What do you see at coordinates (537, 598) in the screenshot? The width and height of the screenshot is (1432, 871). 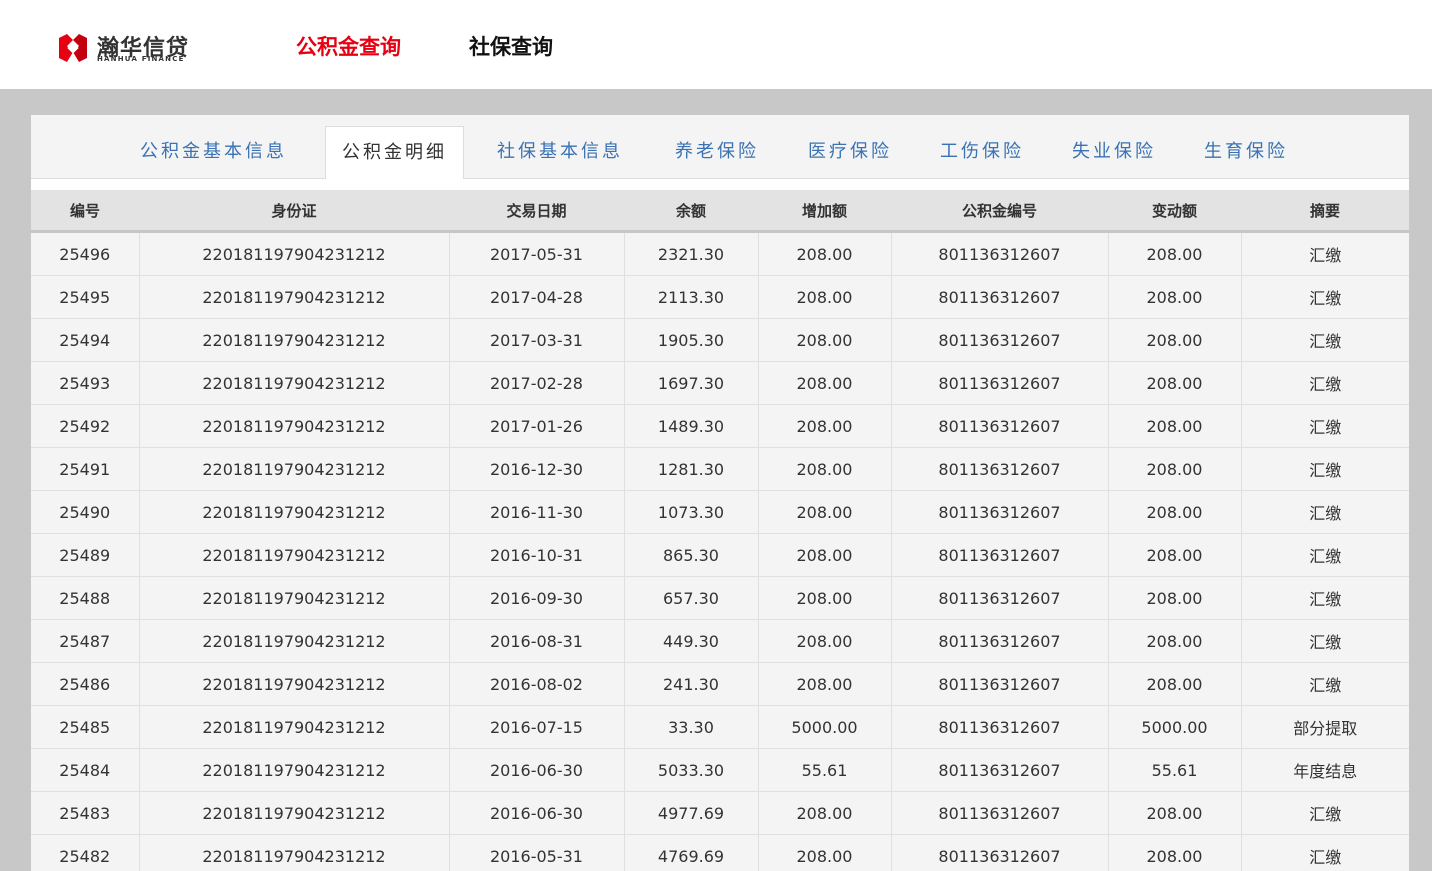 I see `transaction-date-cell: 2016-09-30` at bounding box center [537, 598].